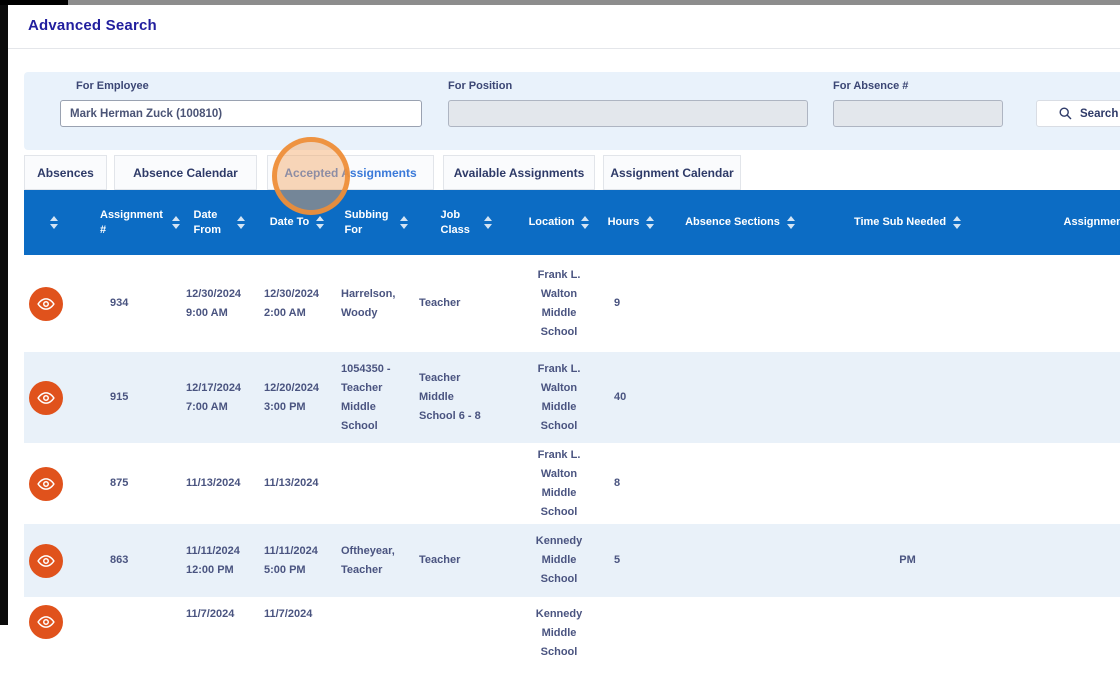  I want to click on for-absence-input, so click(918, 113).